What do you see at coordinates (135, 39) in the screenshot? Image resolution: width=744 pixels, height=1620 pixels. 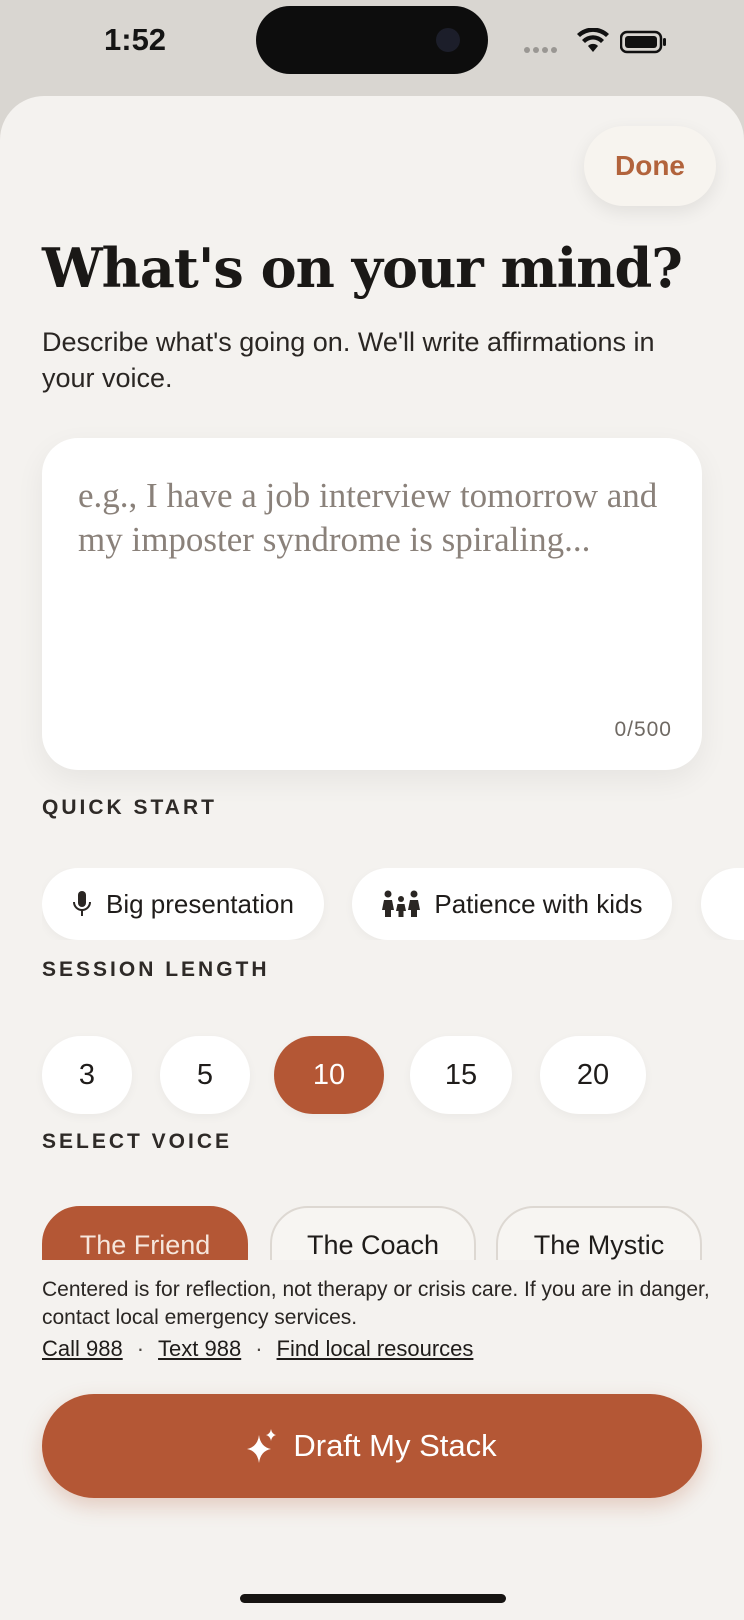 I see `status-time: 1:52` at bounding box center [135, 39].